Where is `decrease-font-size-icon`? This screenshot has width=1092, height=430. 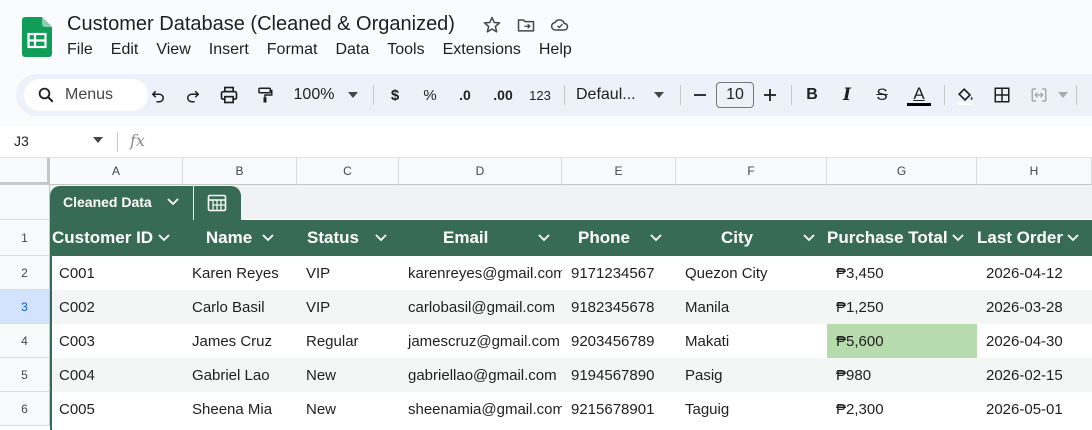 decrease-font-size-icon is located at coordinates (700, 95).